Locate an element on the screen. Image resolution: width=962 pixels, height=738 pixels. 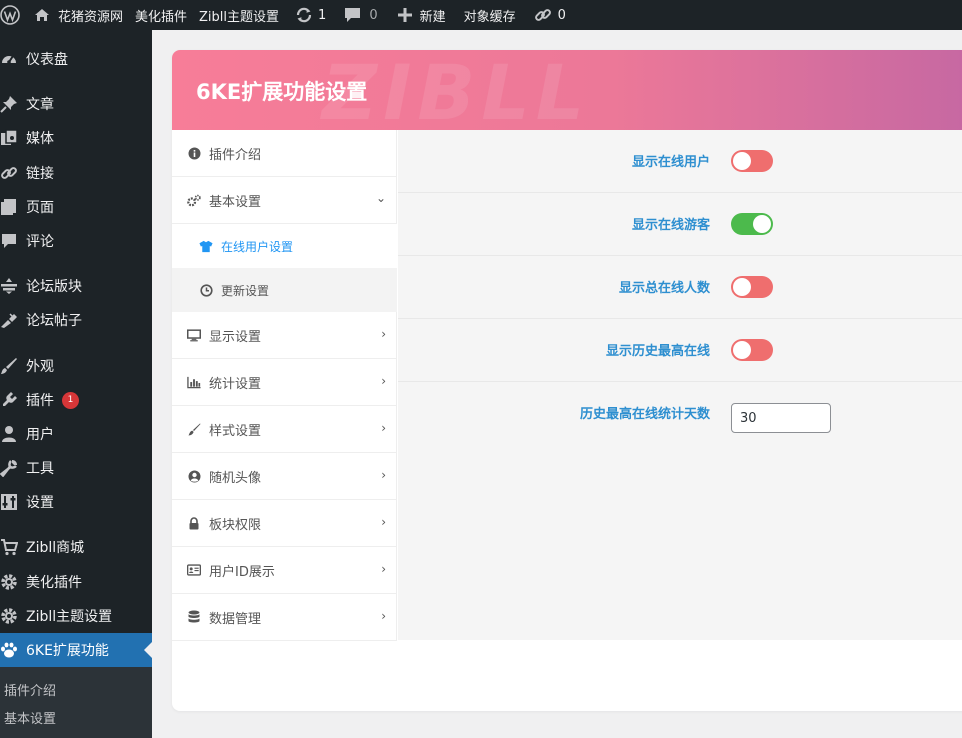
sidebar-item-settings: 设置 is located at coordinates (76, 502).